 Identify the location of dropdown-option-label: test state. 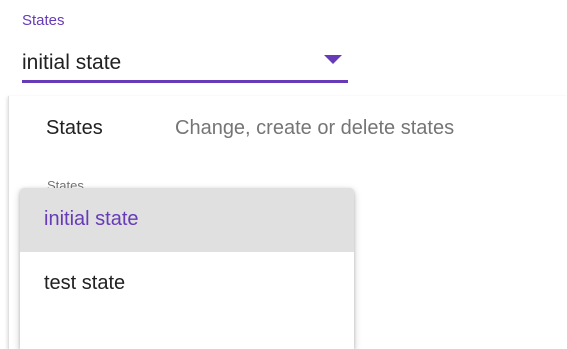
(85, 283).